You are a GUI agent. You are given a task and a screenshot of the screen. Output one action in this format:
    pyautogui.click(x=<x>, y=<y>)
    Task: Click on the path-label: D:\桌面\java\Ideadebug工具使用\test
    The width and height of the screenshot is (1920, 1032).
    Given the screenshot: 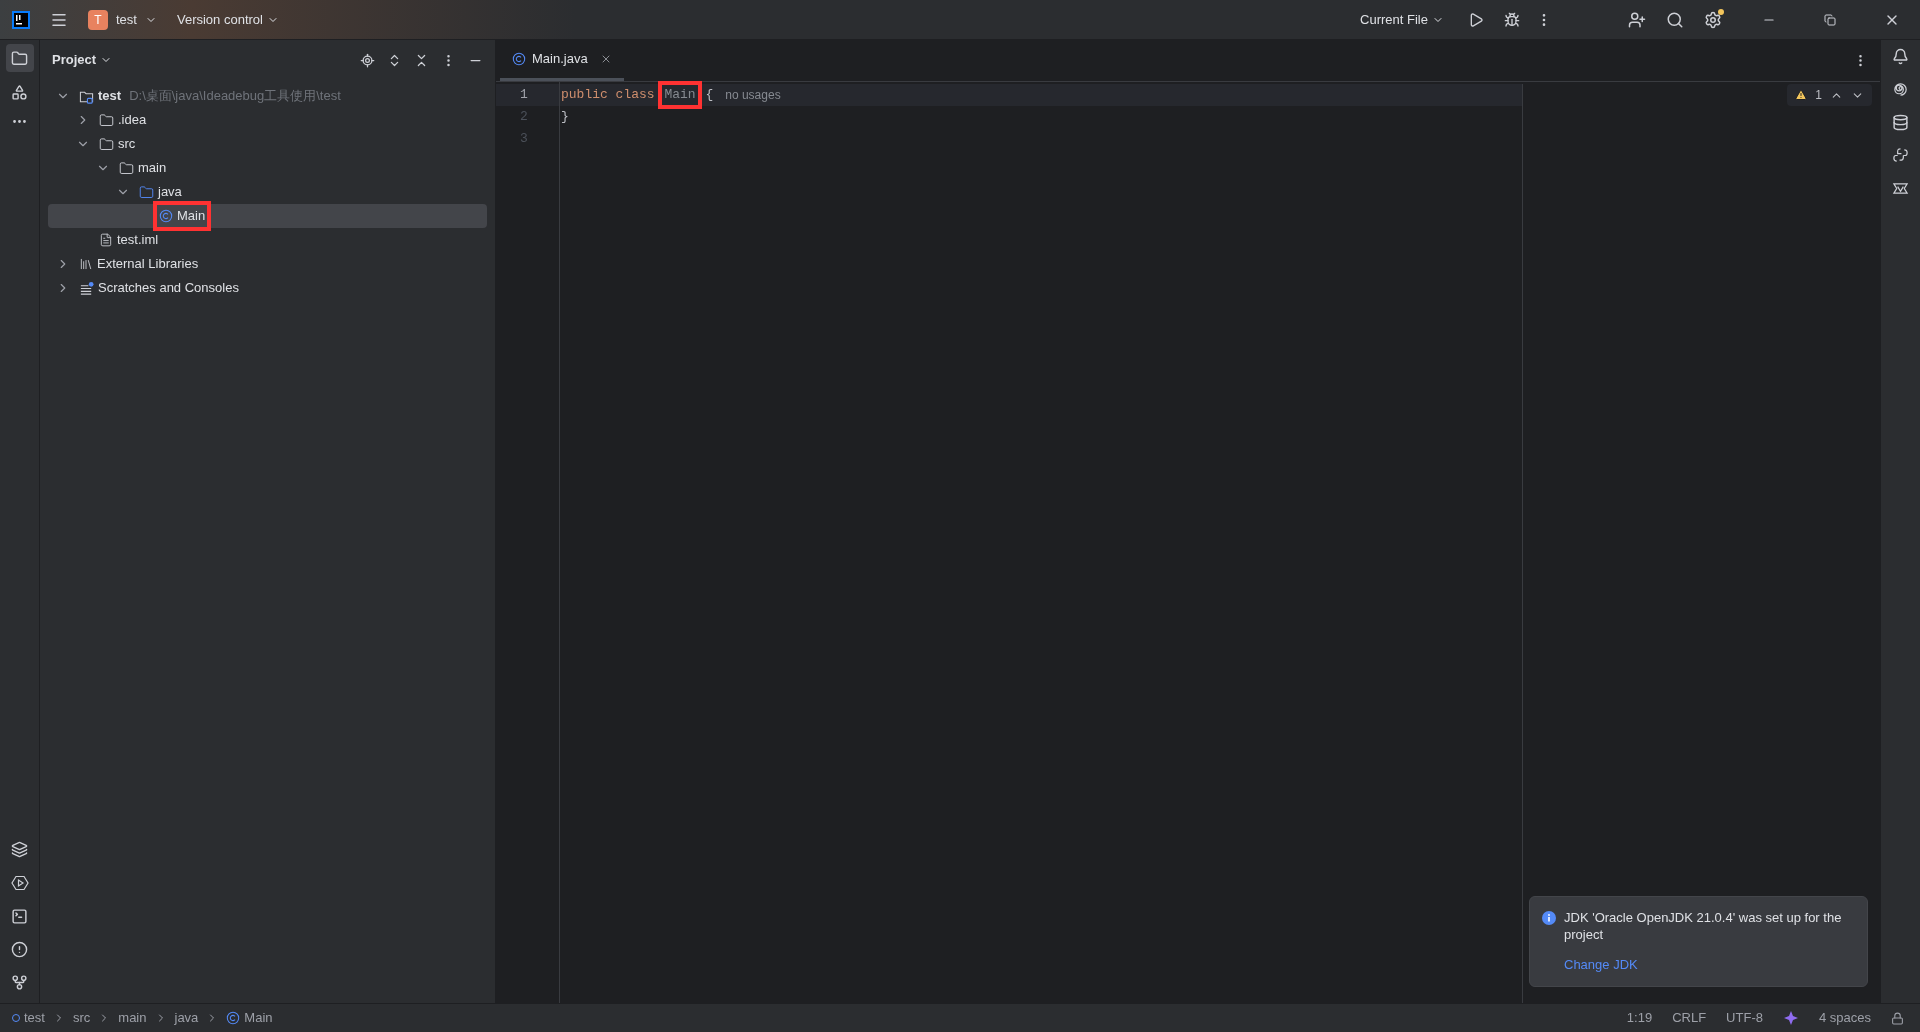 What is the action you would take?
    pyautogui.click(x=235, y=96)
    